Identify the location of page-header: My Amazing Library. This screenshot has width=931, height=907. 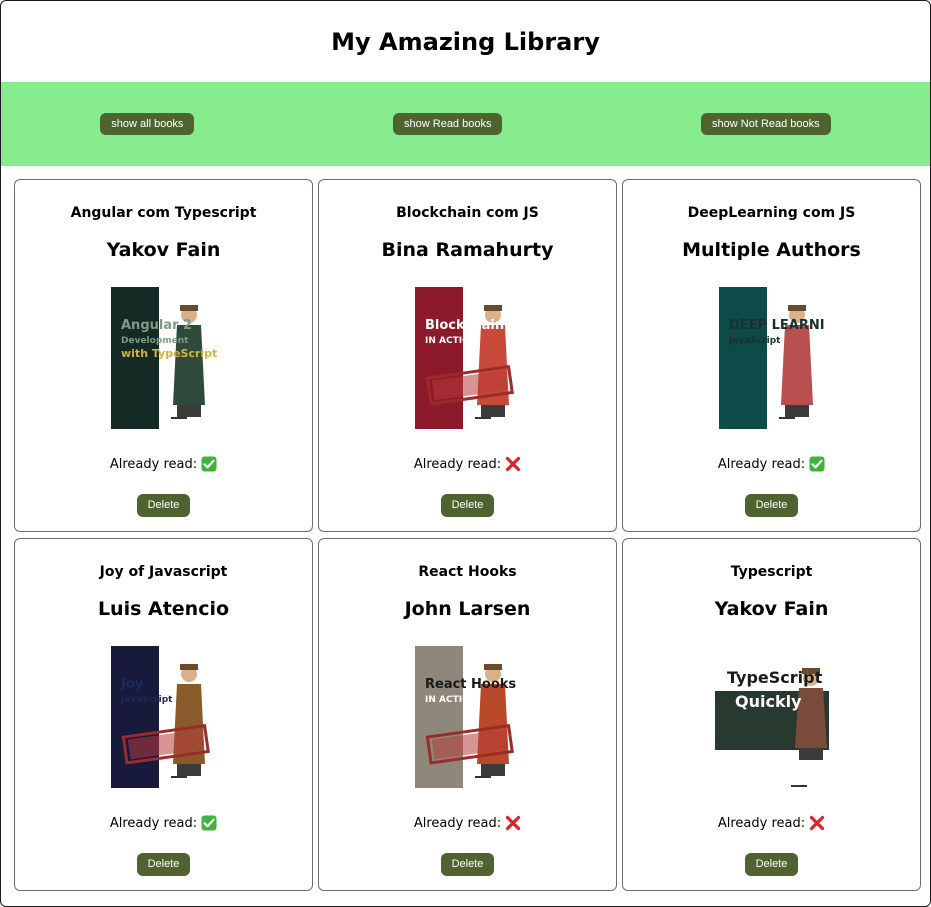
(465, 41).